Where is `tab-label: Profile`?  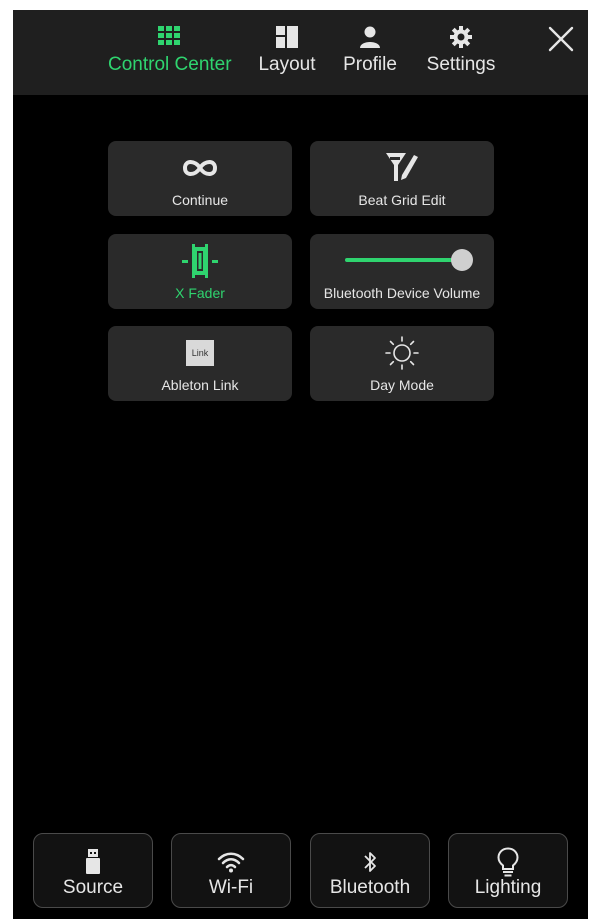 tab-label: Profile is located at coordinates (370, 64).